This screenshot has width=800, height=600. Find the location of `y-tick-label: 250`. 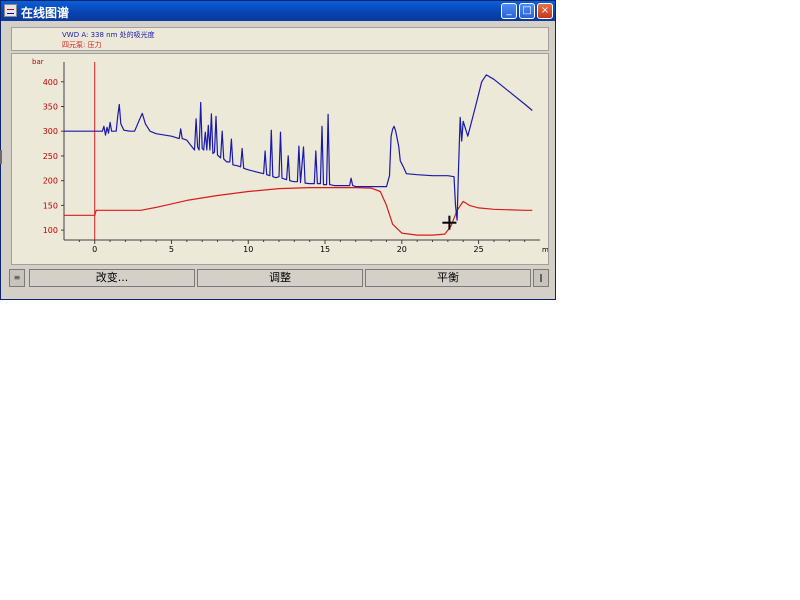

y-tick-label: 250 is located at coordinates (50, 156).